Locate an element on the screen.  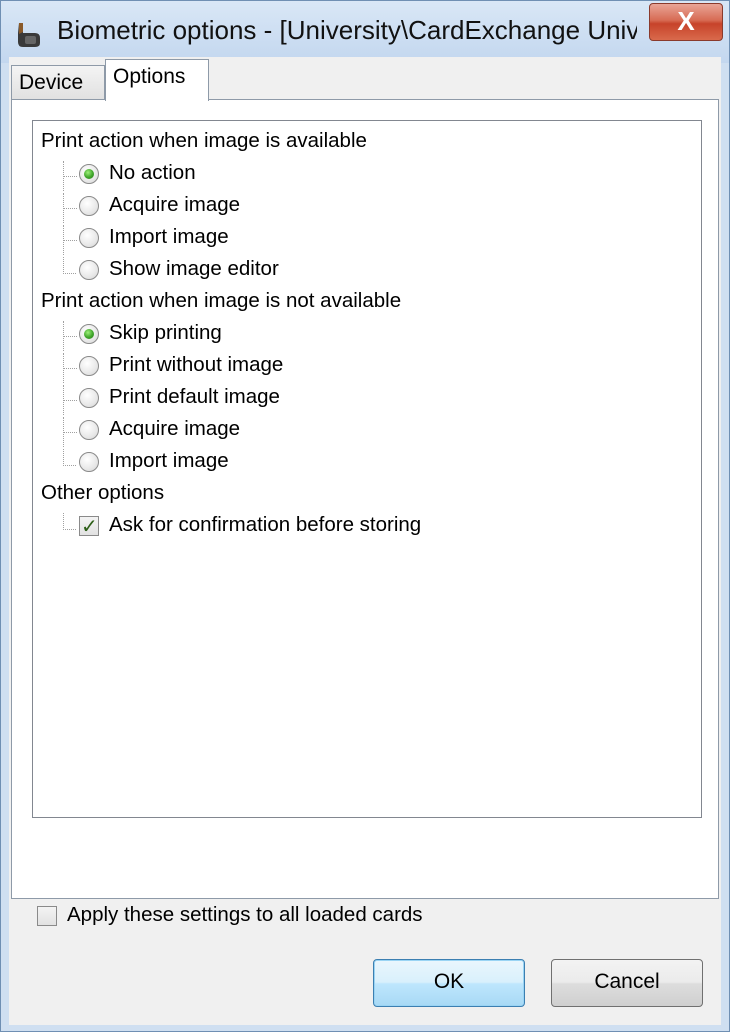
checkmark-icon: ✓ is located at coordinates (89, 527).